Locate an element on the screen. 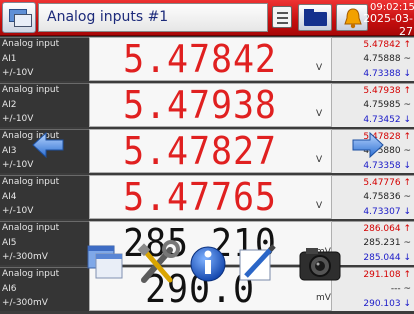  info-icon is located at coordinates (208, 264).